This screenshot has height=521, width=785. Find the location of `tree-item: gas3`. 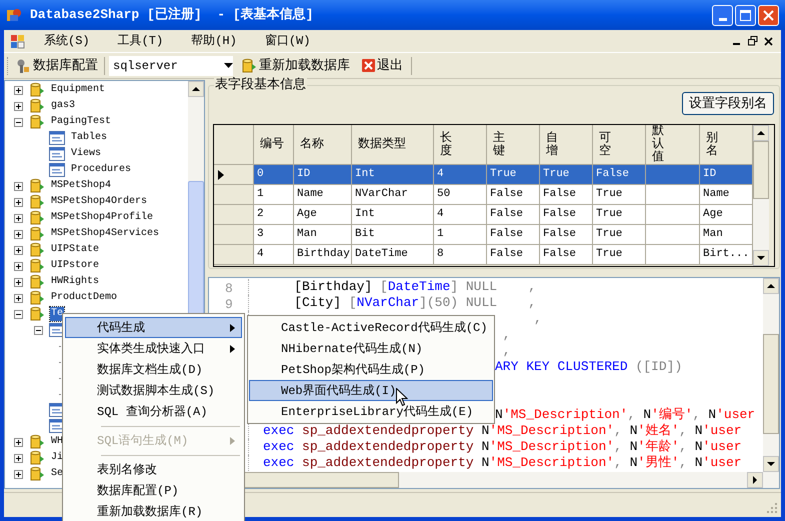

tree-item: gas3 is located at coordinates (63, 106).